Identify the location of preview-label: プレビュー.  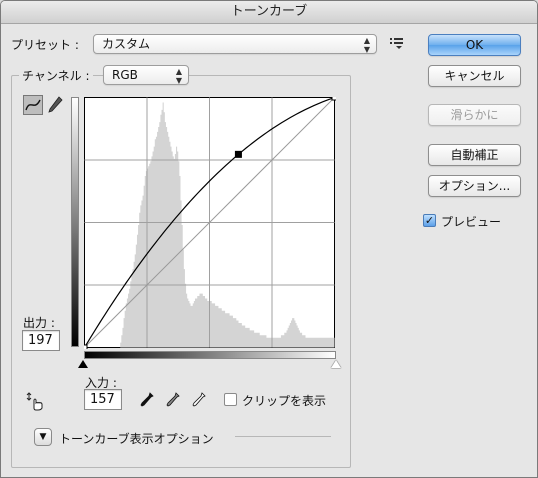
(471, 222).